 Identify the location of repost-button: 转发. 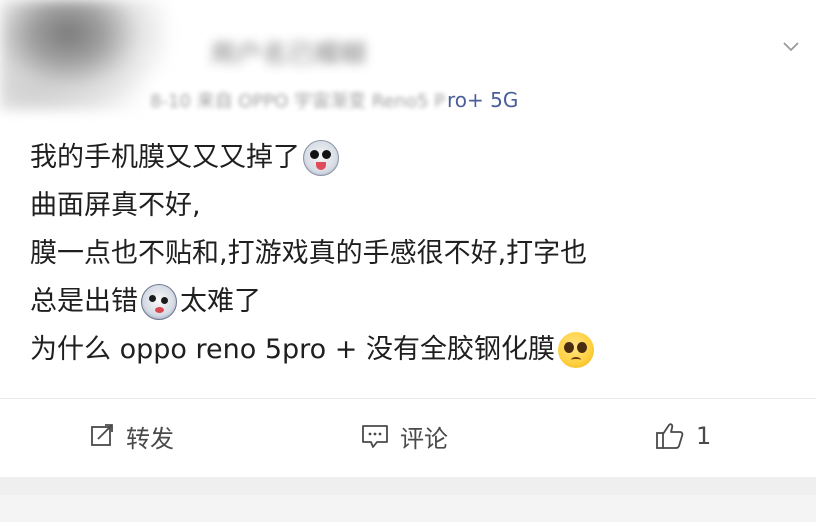
(131, 436).